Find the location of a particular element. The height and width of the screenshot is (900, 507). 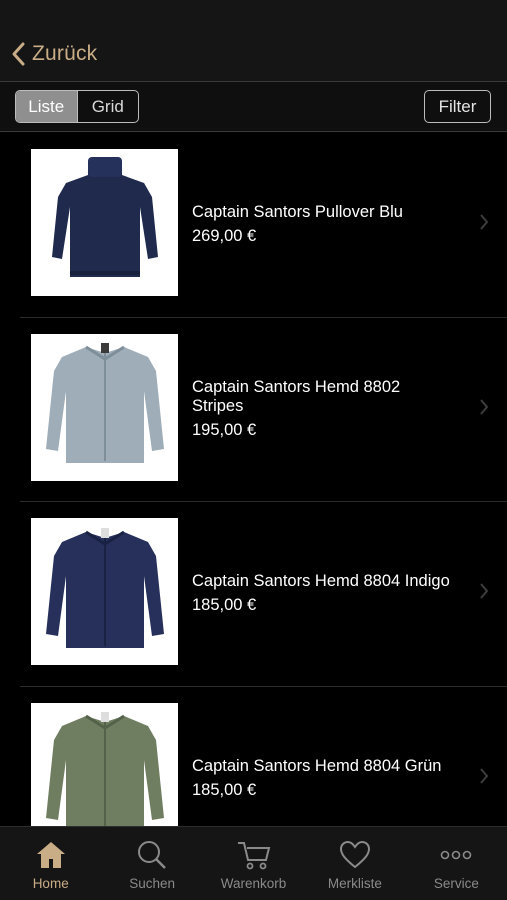

product-name: Captain Santors Hemd 8804 Indigo is located at coordinates (321, 581).